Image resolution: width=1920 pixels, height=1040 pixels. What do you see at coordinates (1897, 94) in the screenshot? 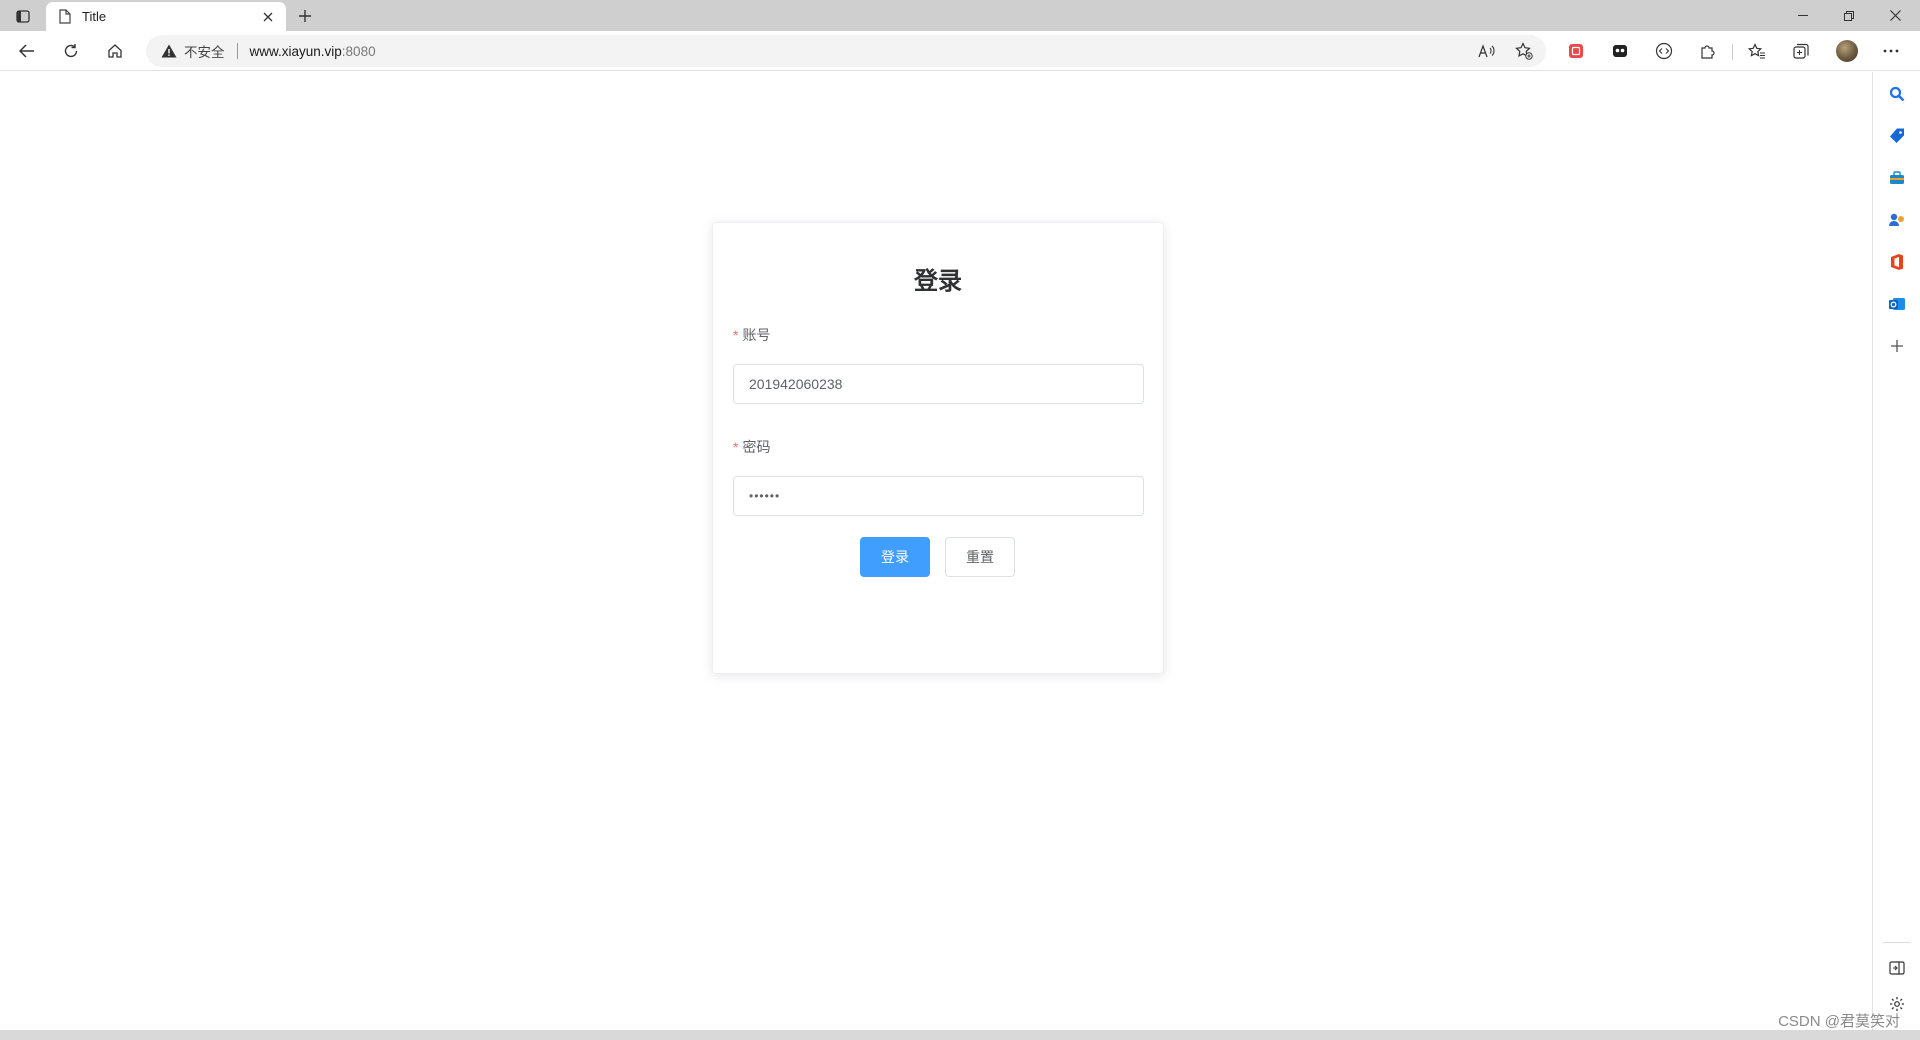
I see `search-icon` at bounding box center [1897, 94].